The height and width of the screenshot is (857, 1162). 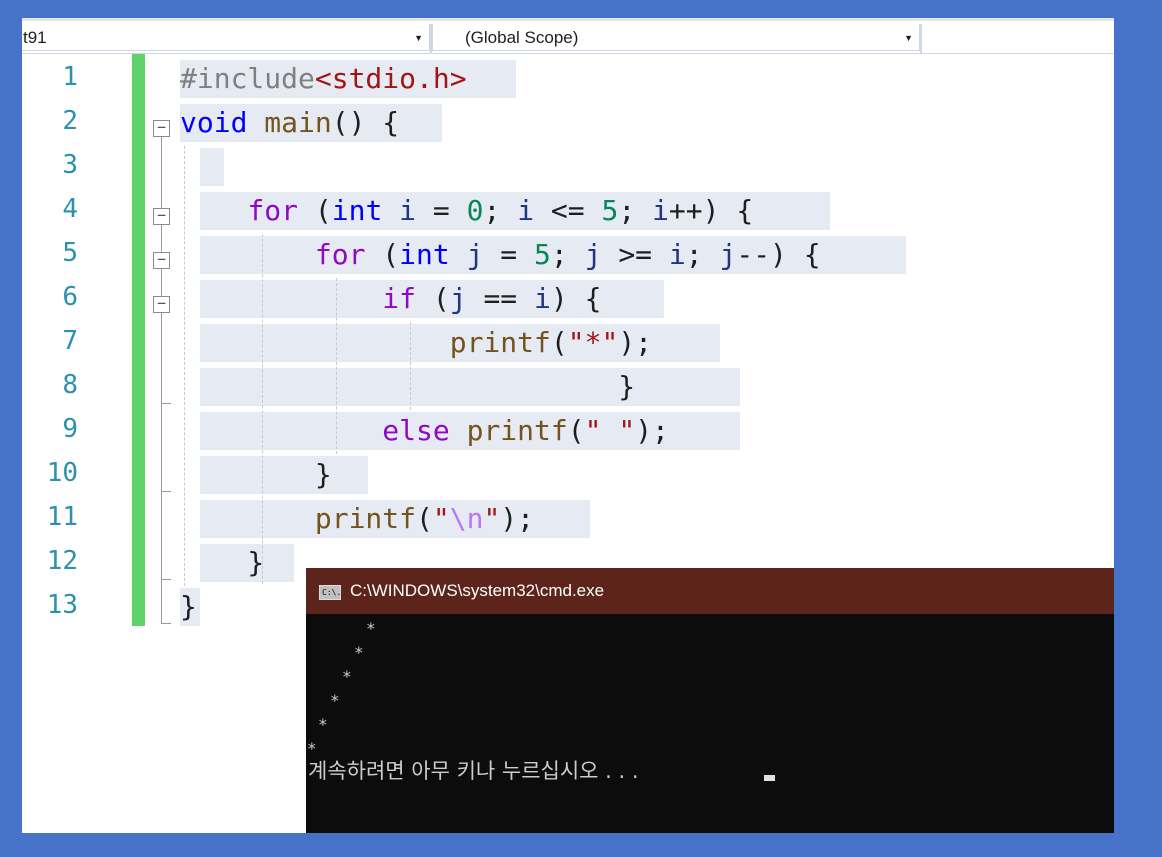 I want to click on divider, so click(x=921, y=39).